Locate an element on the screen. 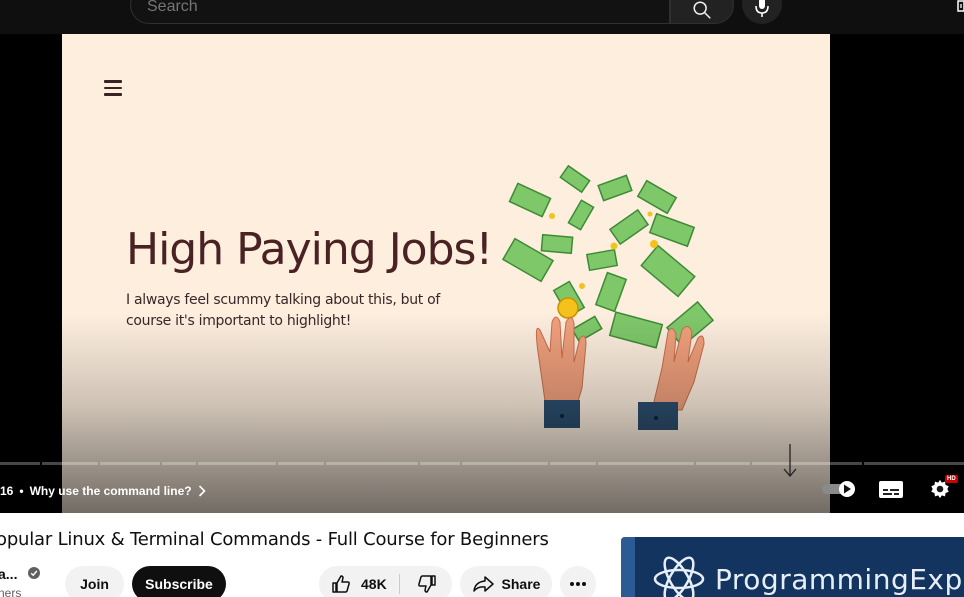  dislike-button is located at coordinates (427, 581).